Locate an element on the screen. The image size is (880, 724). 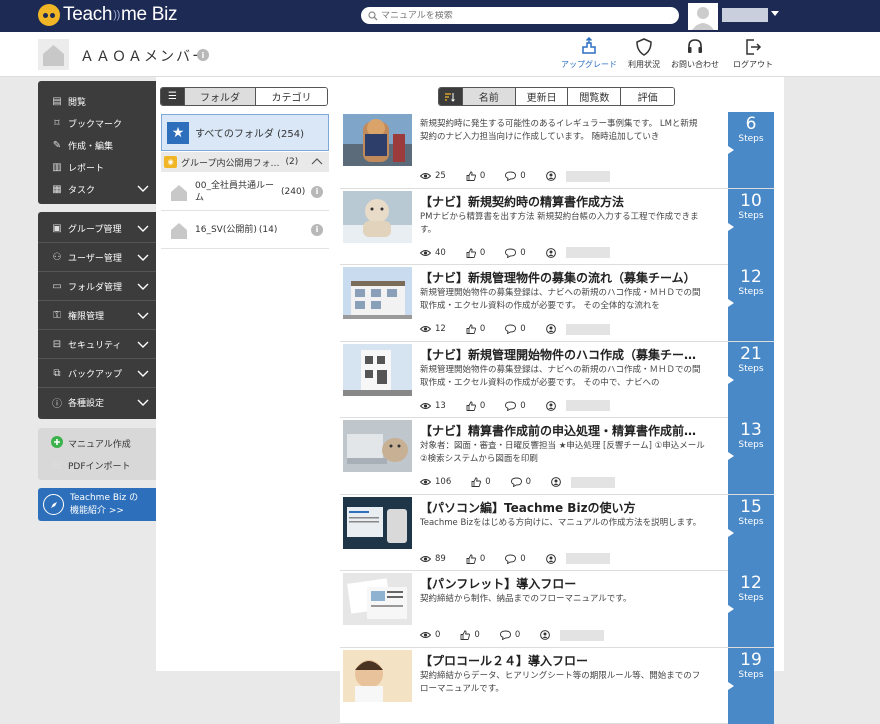
manual-title: 【ナビ】新規契約時の精算書作成方法 is located at coordinates (562, 201).